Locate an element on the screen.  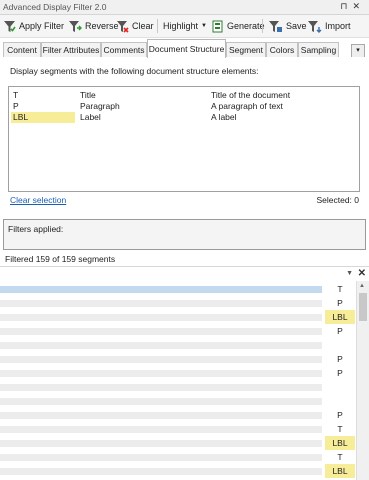
reverse-button: Reverse is located at coordinates (93, 26).